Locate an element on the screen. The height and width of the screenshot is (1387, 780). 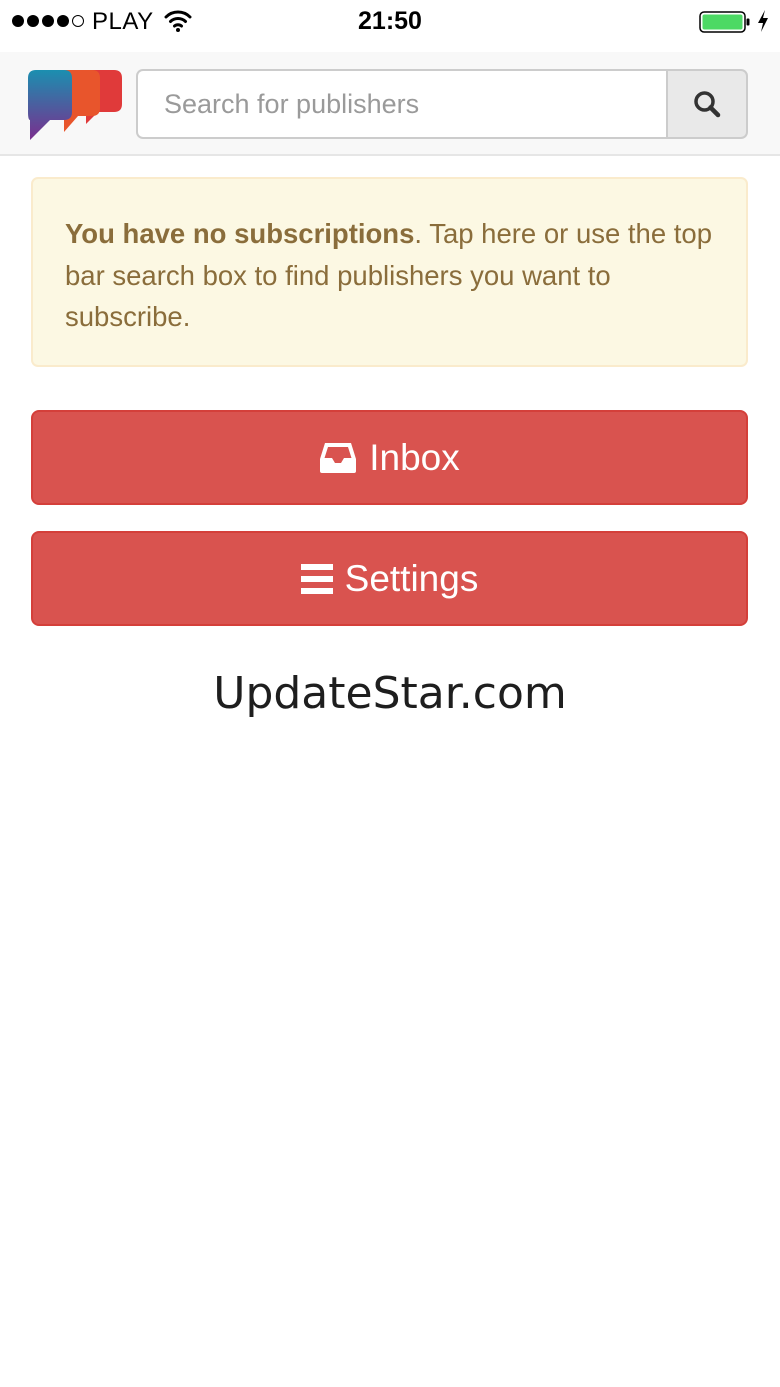
inbox-button-label: Inbox is located at coordinates (414, 457).